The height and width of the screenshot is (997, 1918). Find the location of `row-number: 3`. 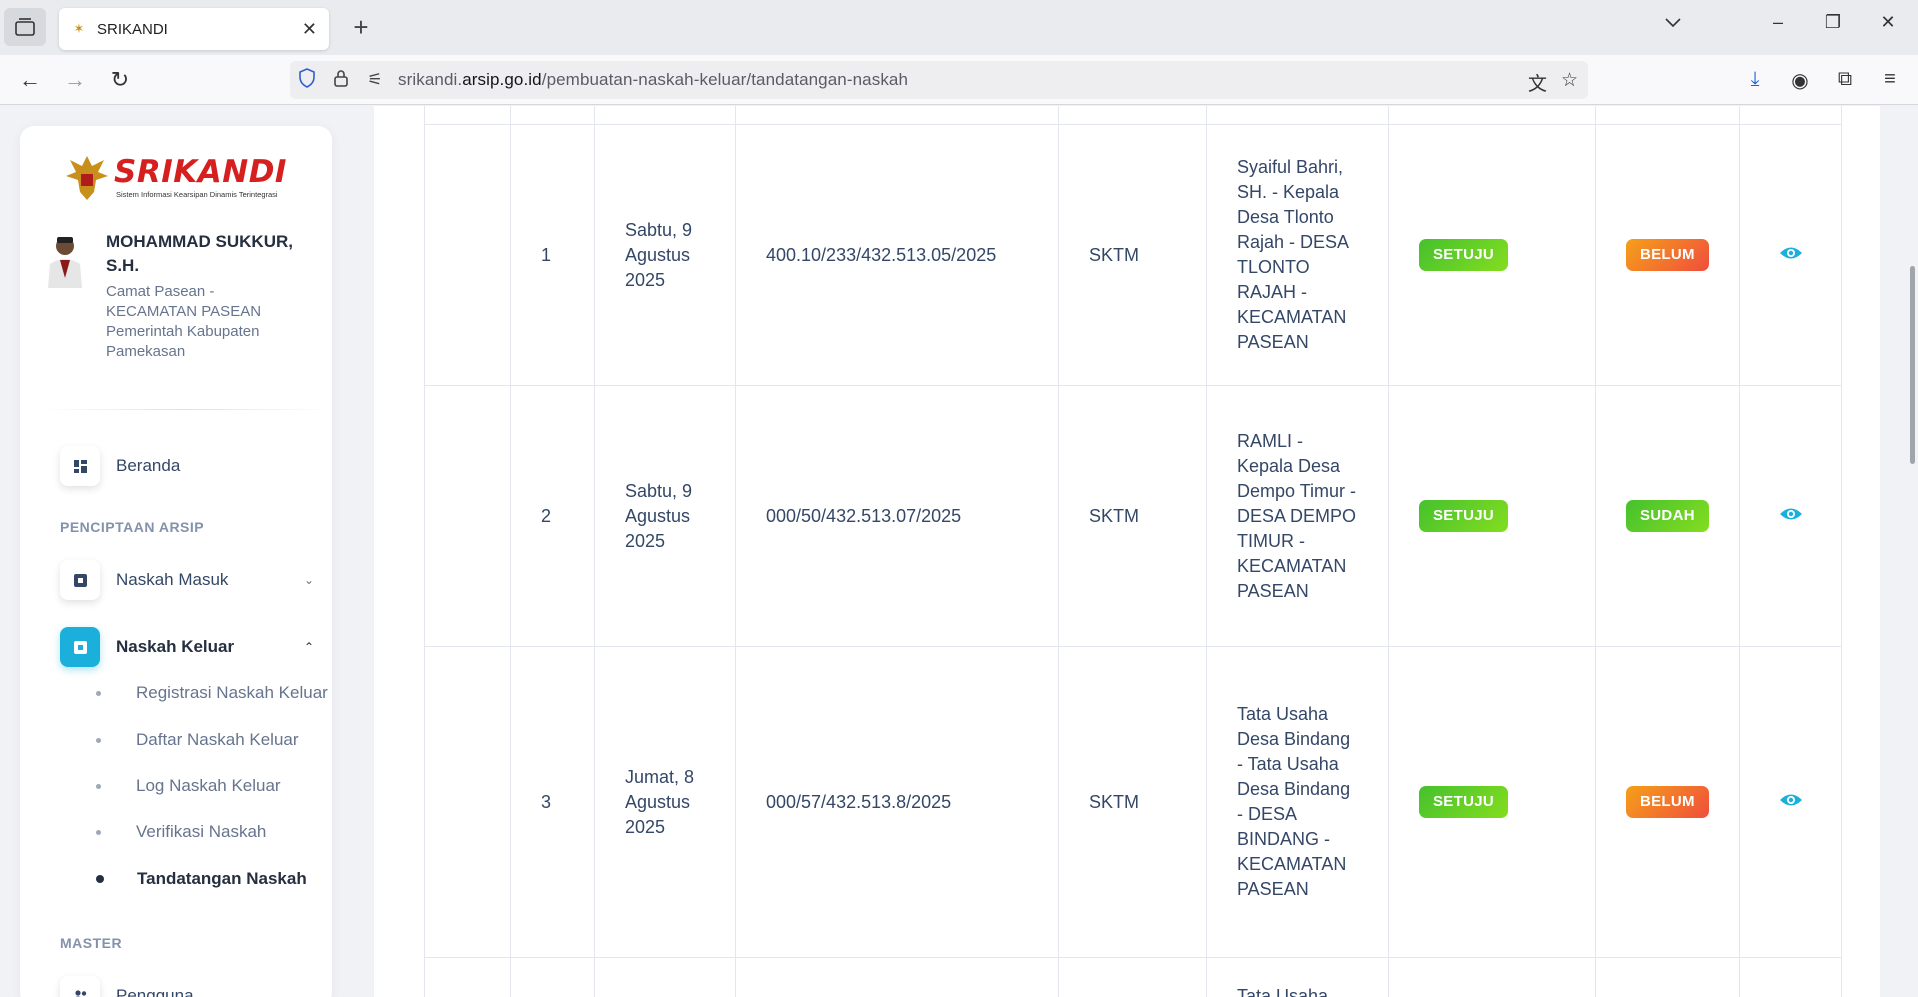

row-number: 3 is located at coordinates (552, 802).